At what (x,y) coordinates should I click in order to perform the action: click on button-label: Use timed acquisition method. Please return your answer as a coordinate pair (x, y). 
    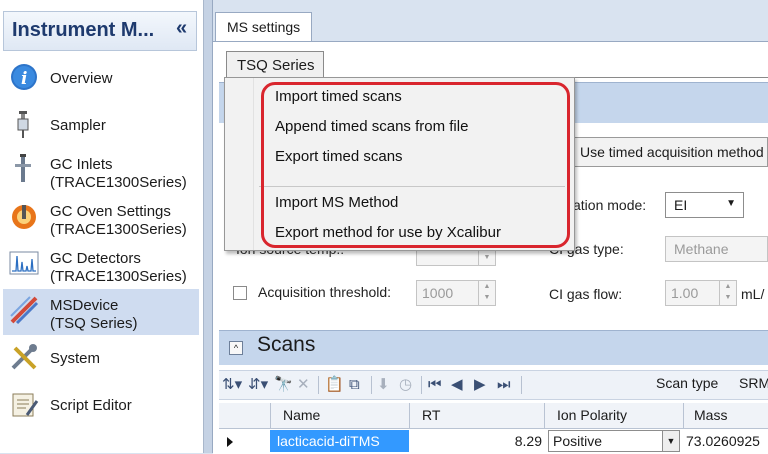
    Looking at the image, I should click on (672, 152).